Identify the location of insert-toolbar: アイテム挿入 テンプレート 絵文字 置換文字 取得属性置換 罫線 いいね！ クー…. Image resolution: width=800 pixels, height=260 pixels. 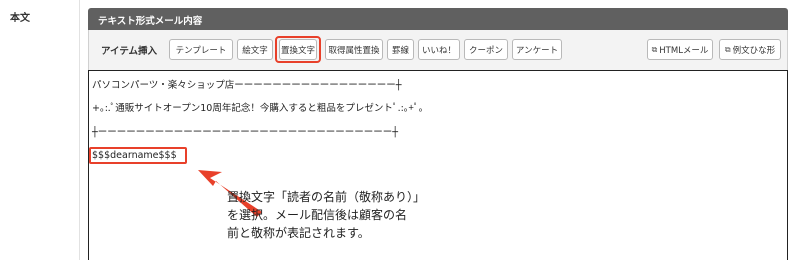
(438, 50).